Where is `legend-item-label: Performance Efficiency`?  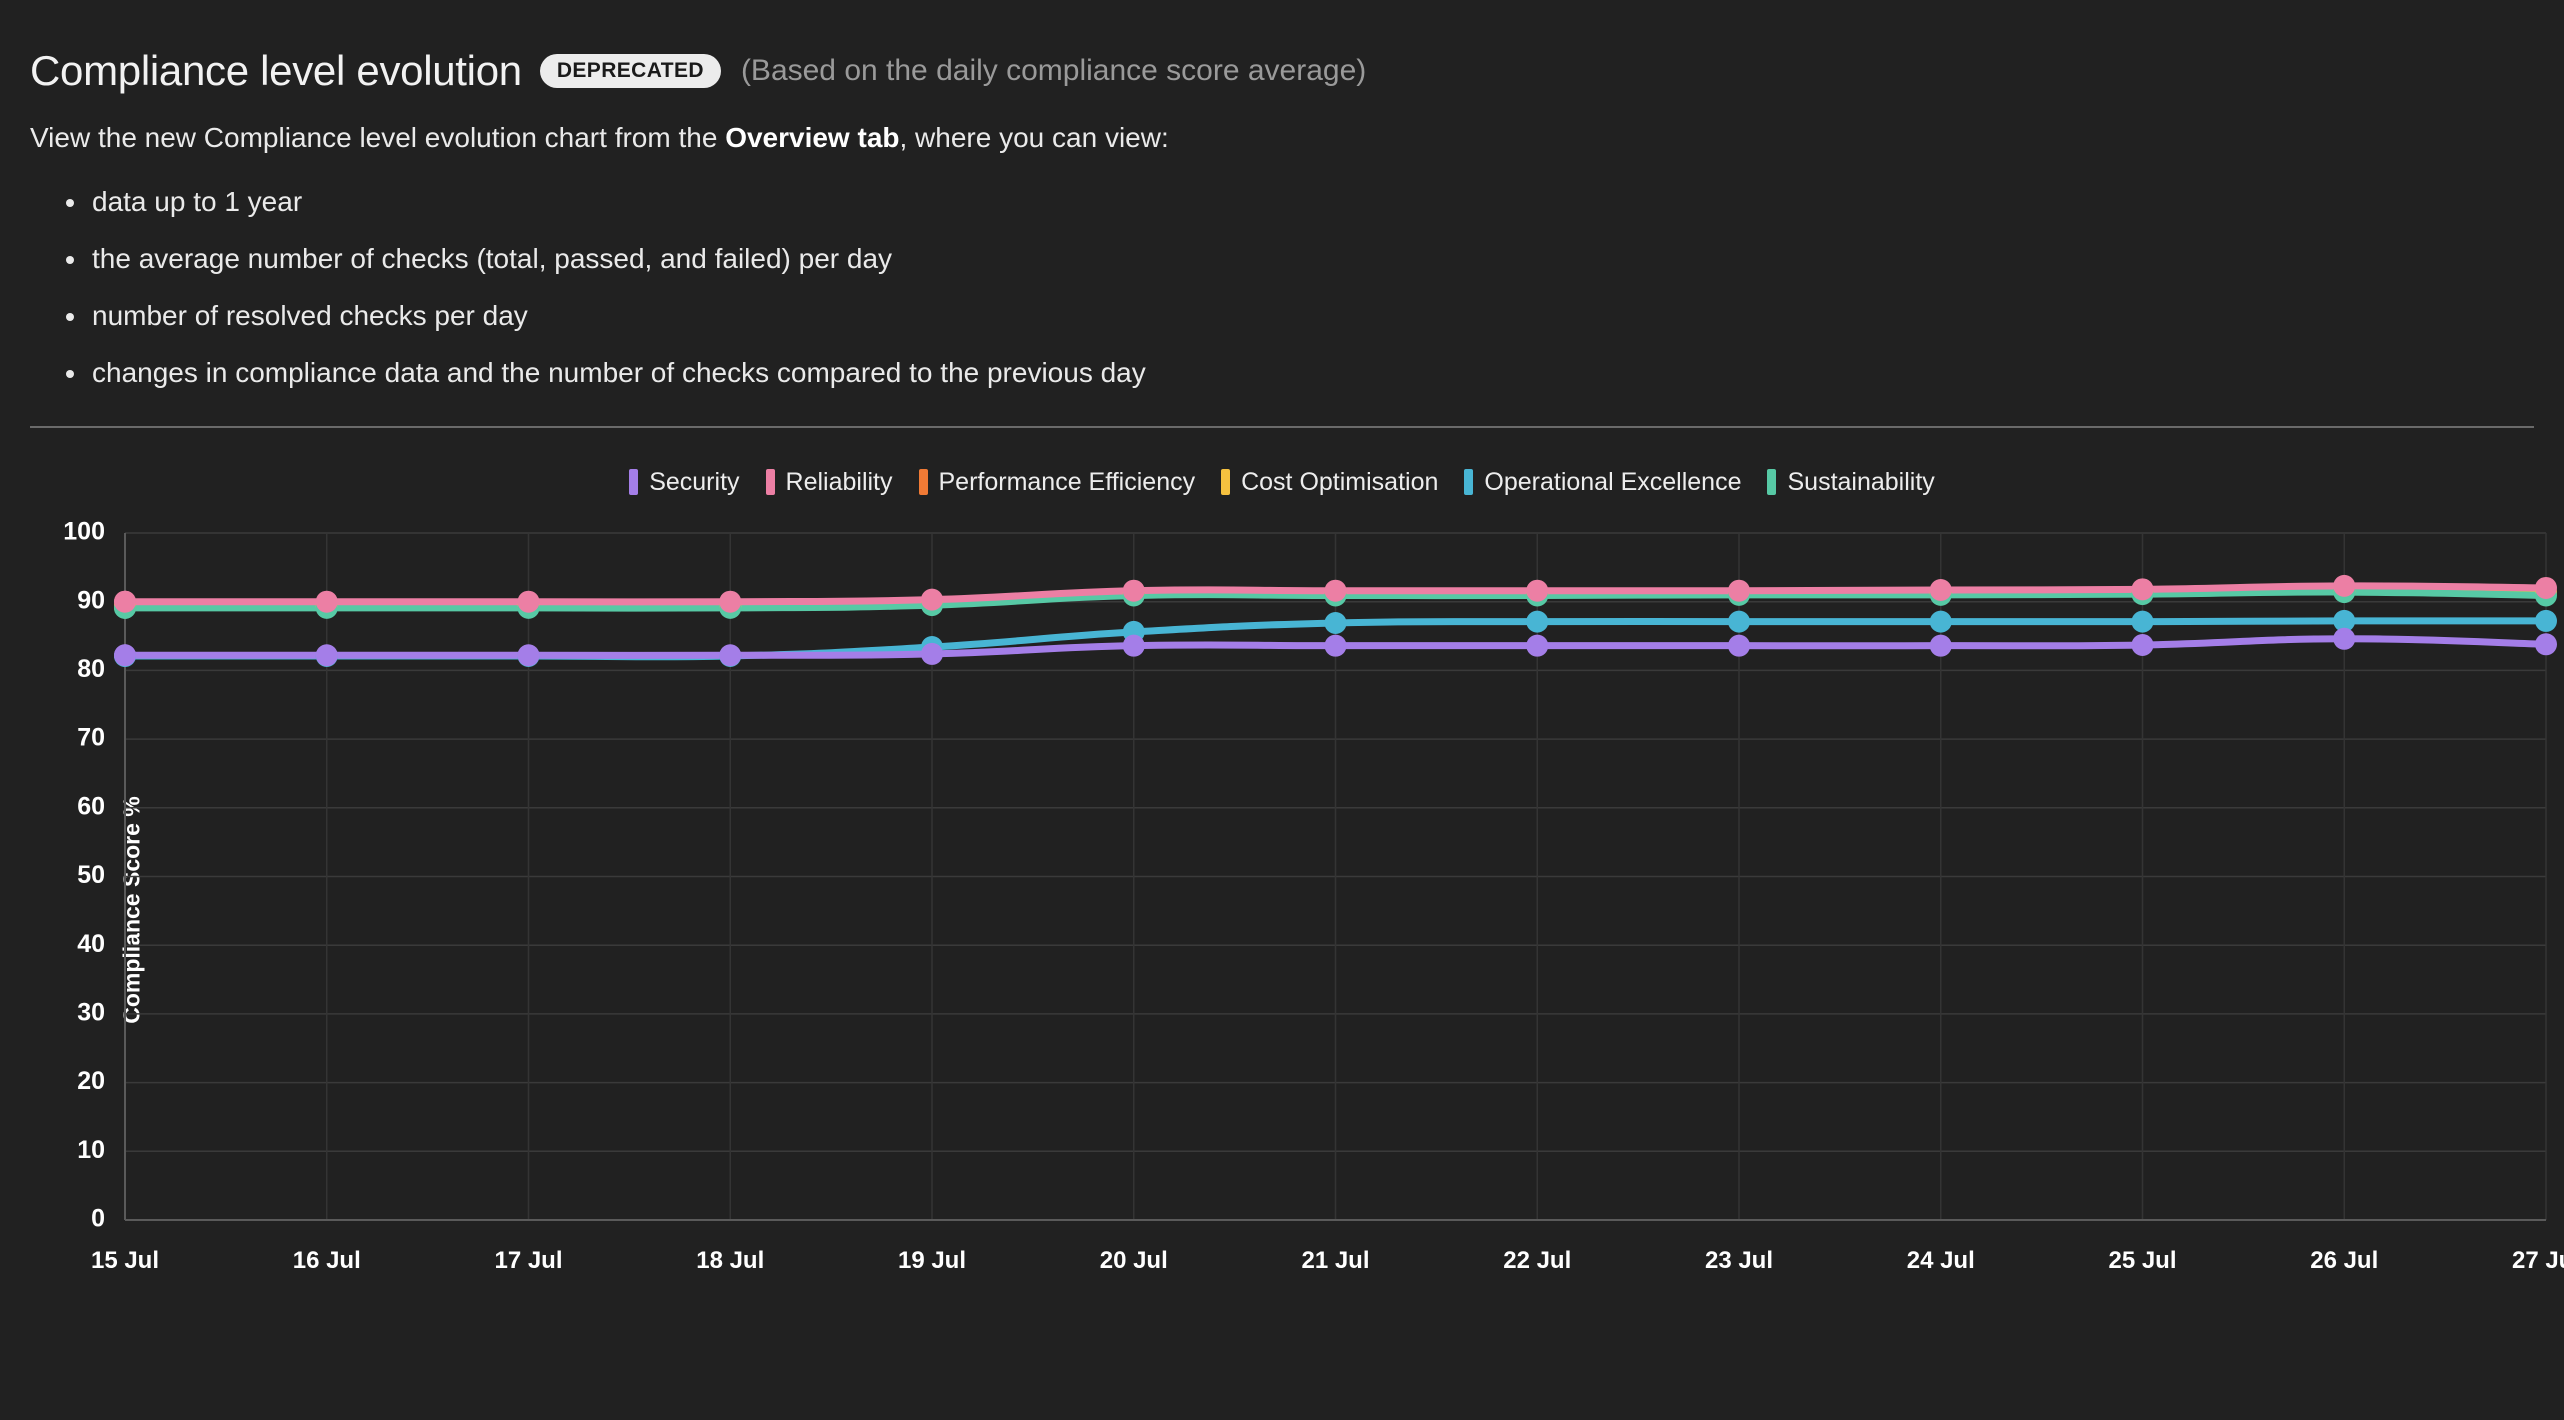
legend-item-label: Performance Efficiency is located at coordinates (1067, 481).